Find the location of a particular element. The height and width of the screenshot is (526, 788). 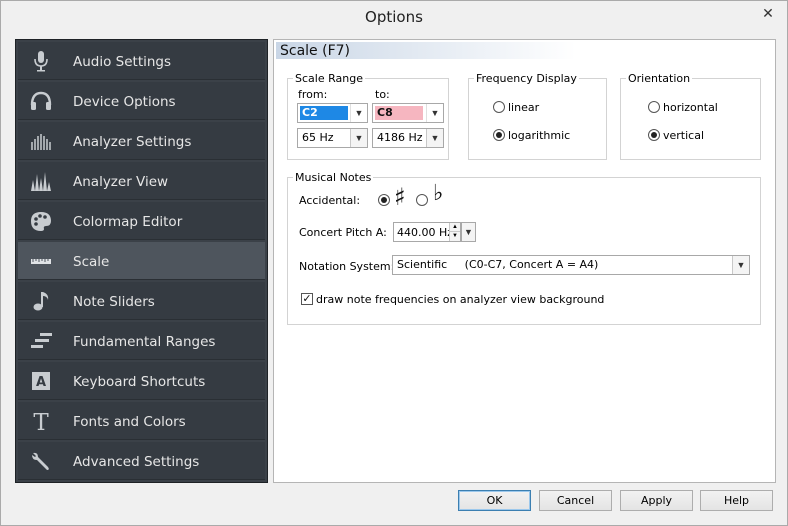

sidebar-item-scale: Scale is located at coordinates (141, 261).